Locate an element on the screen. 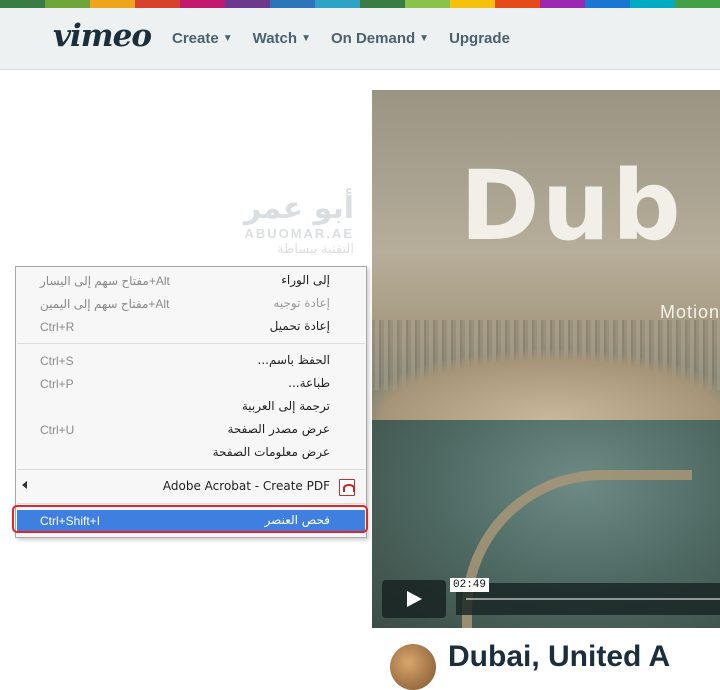 This screenshot has width=720, height=690. menu-item-shortcut: مفتاح سهم إلى اليمين+Alt is located at coordinates (105, 304).